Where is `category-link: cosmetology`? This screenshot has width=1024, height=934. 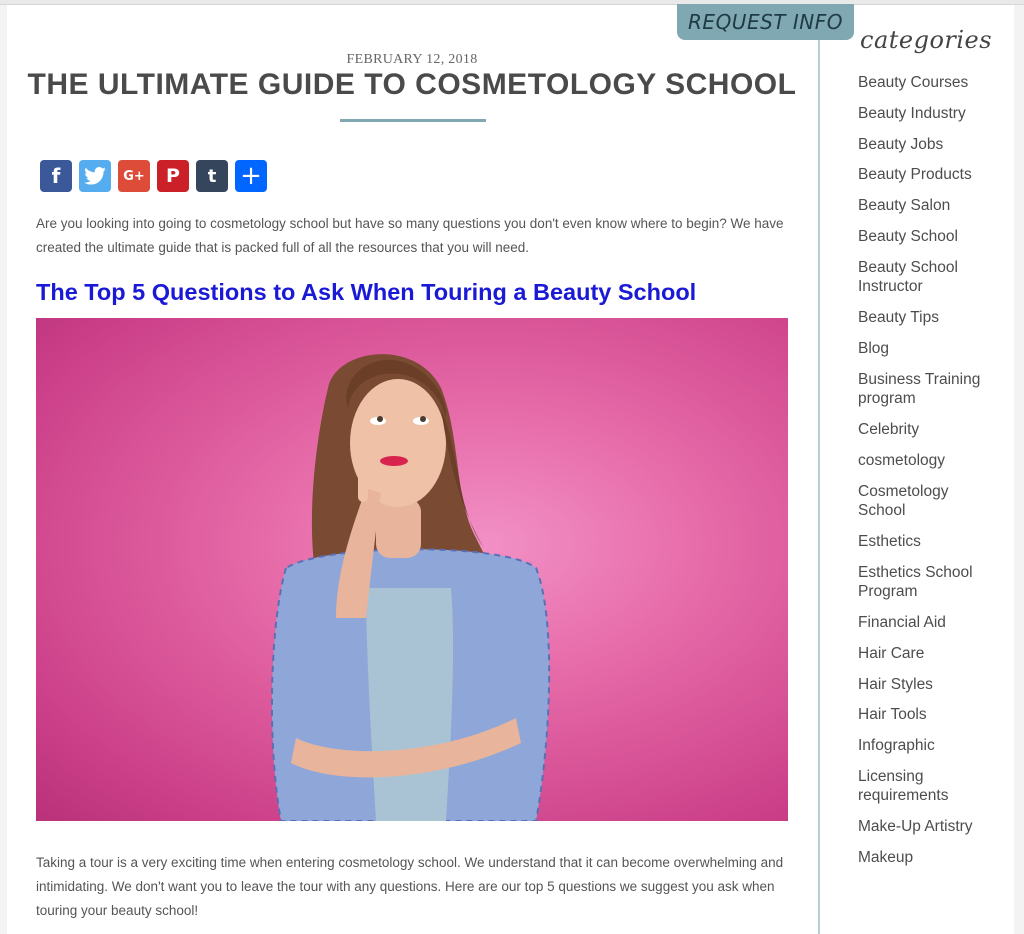 category-link: cosmetology is located at coordinates (923, 461).